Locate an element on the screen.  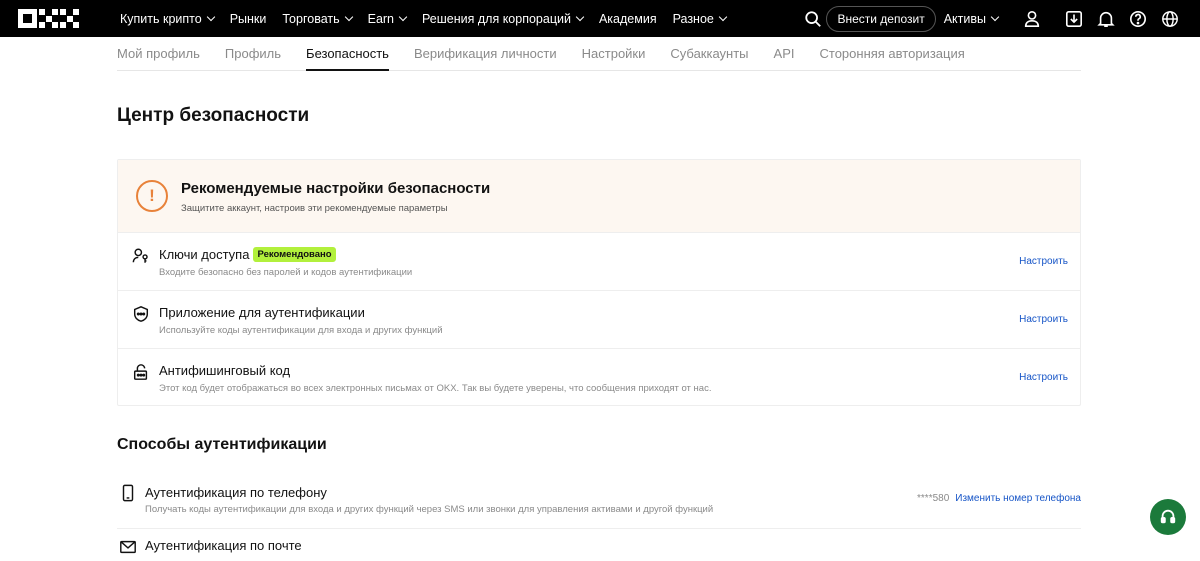
tab-4: Настройки is located at coordinates (614, 54).